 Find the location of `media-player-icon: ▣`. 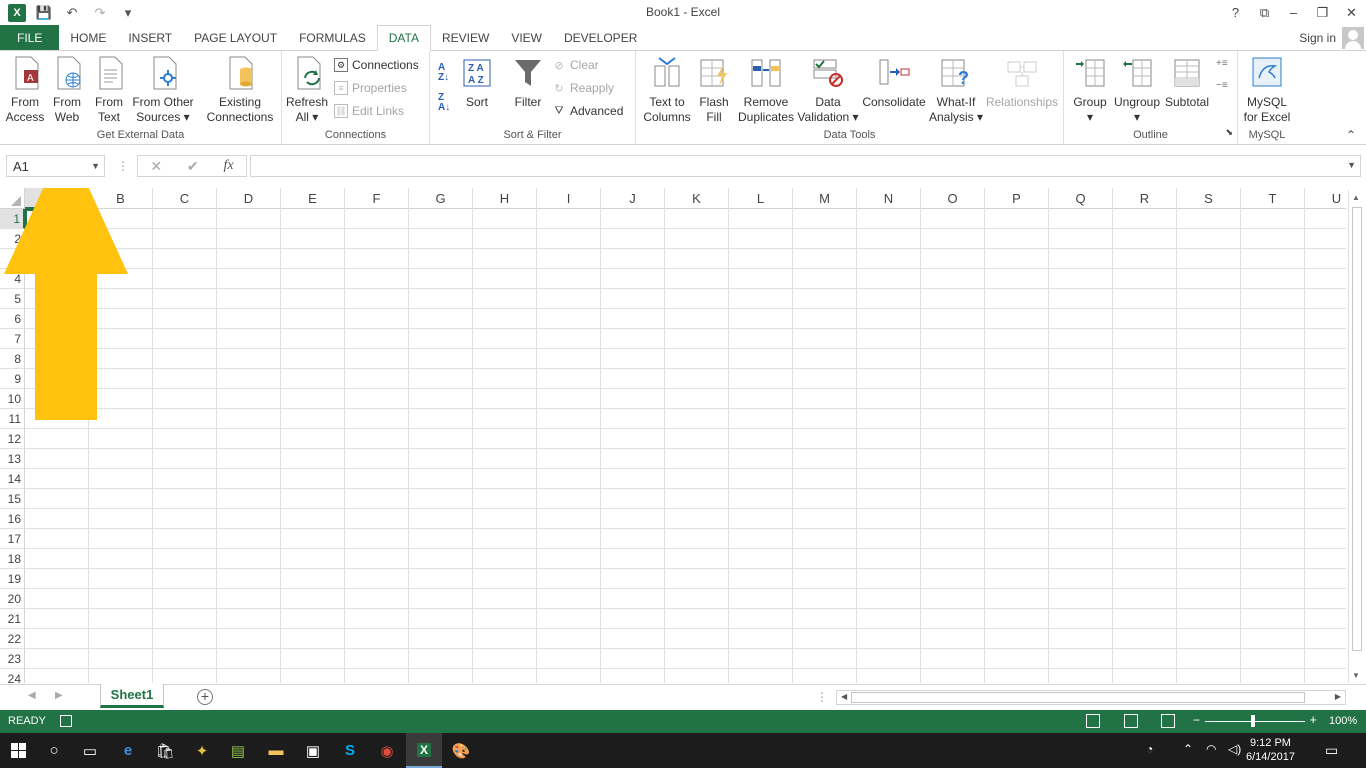

media-player-icon: ▣ is located at coordinates (313, 750).